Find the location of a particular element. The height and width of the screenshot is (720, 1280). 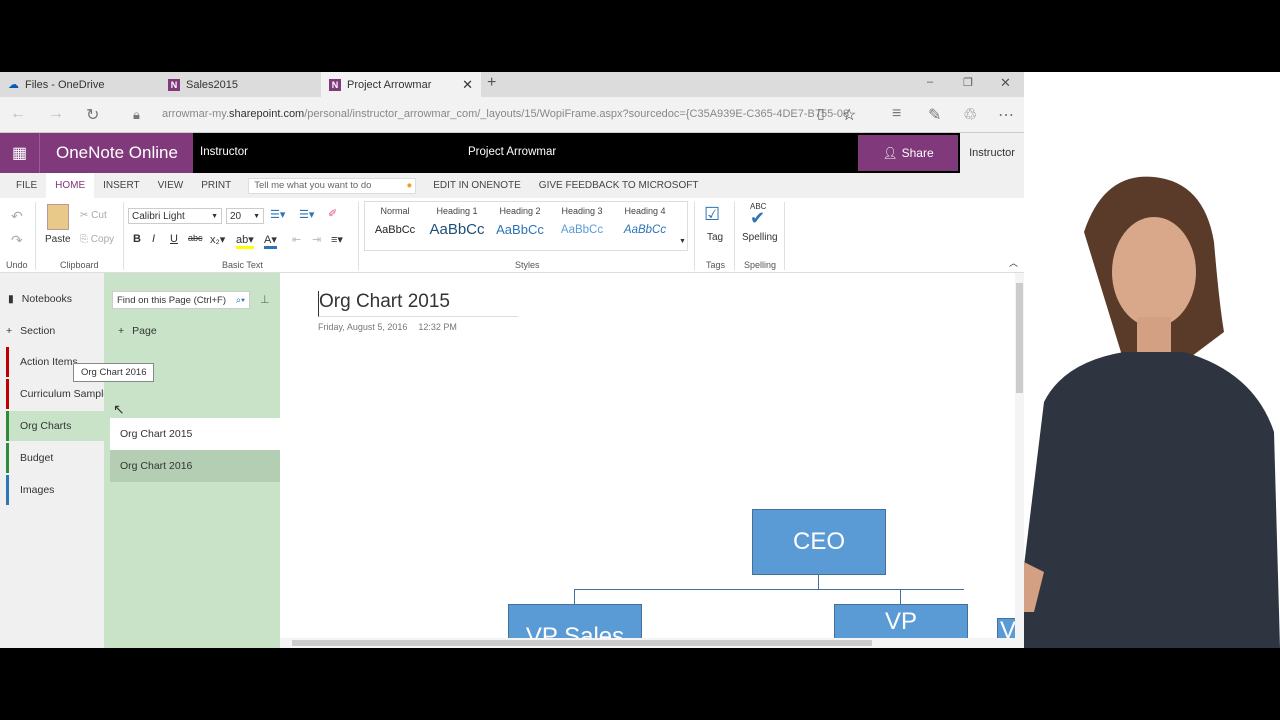

group-label-tags: Tags is located at coordinates (716, 265).